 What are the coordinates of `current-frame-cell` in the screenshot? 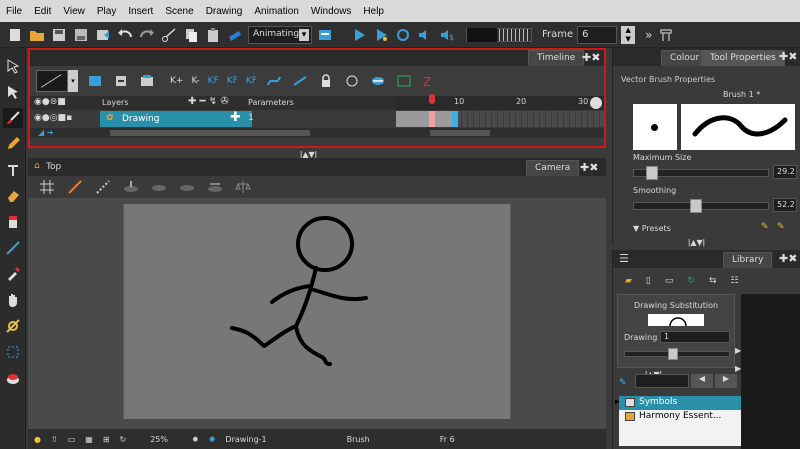 It's located at (432, 119).